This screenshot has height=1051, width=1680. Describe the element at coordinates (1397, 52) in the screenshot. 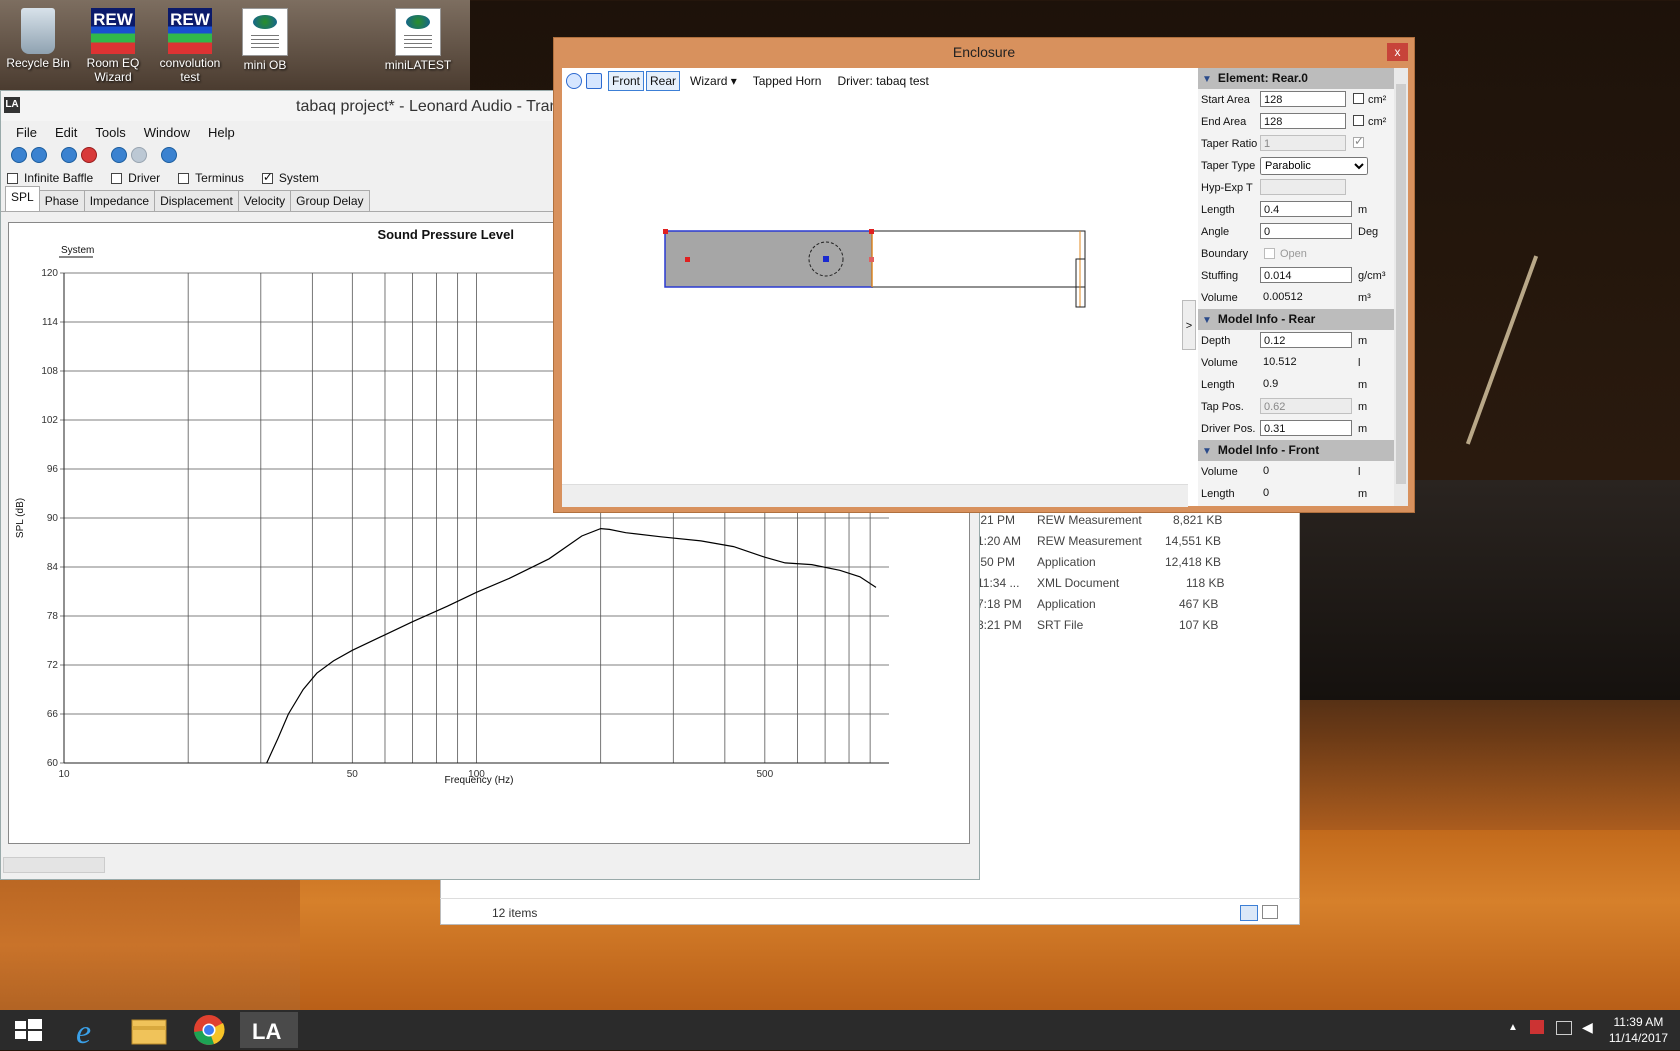

I see `close-button: x` at that location.